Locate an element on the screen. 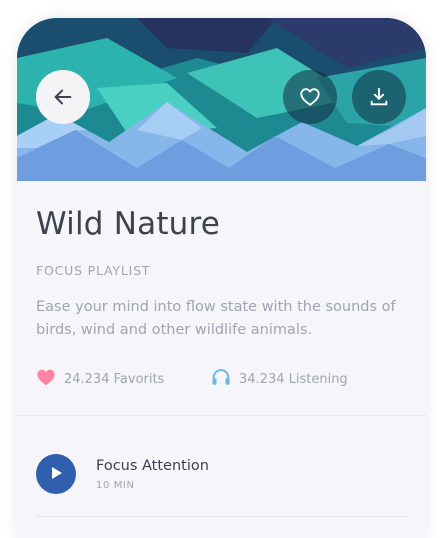 This screenshot has width=442, height=538. heart-icon is located at coordinates (46, 379).